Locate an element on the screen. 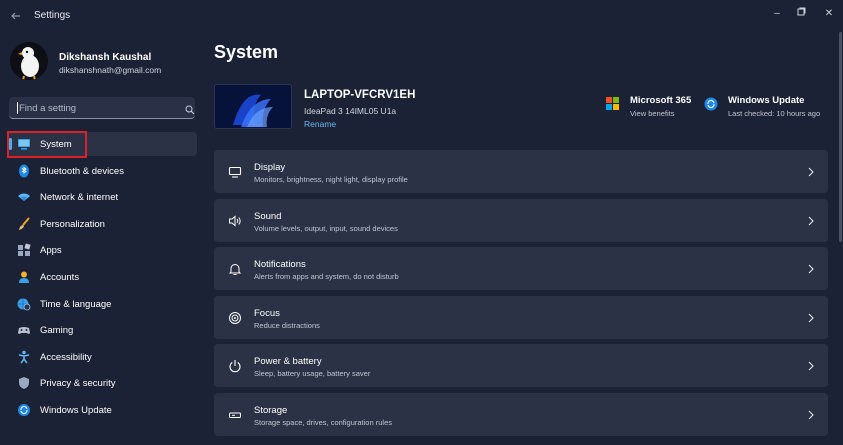 The width and height of the screenshot is (843, 445). shield-icon is located at coordinates (24, 383).